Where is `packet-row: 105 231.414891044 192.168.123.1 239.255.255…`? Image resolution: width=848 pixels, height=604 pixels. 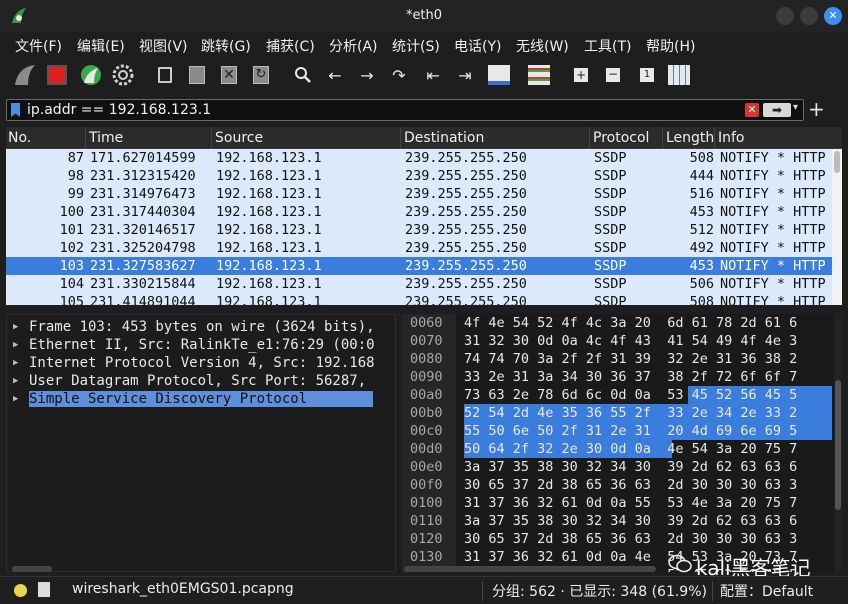 packet-row: 105 231.414891044 192.168.123.1 239.255.255… is located at coordinates (419, 299).